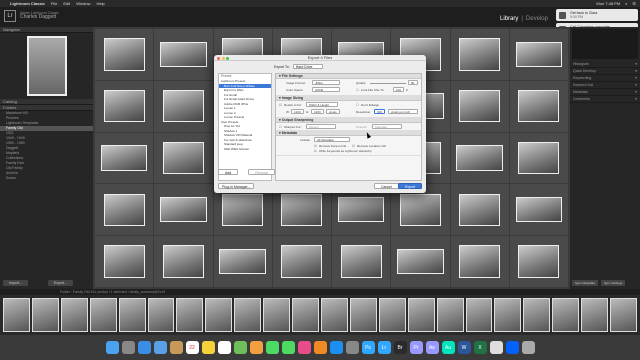 Image resolution: width=640 pixels, height=360 pixels. I want to click on menu-app-name: Lightroom Classic, so click(27, 3).